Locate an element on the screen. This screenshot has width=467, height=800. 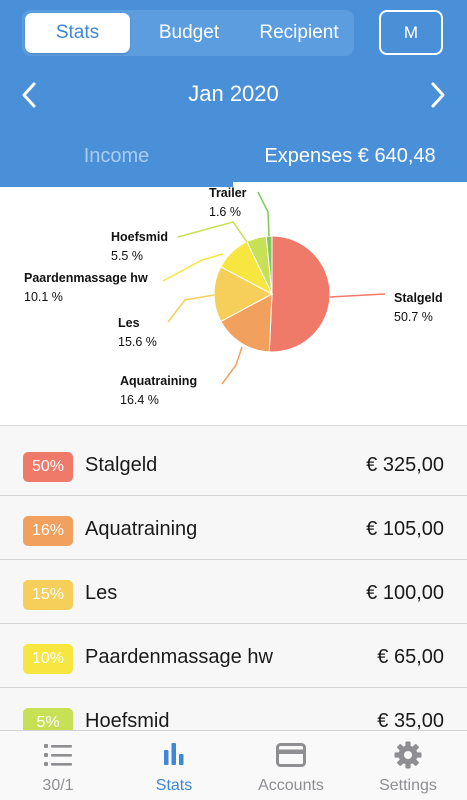
category-name: Hoefsmid is located at coordinates (127, 720).